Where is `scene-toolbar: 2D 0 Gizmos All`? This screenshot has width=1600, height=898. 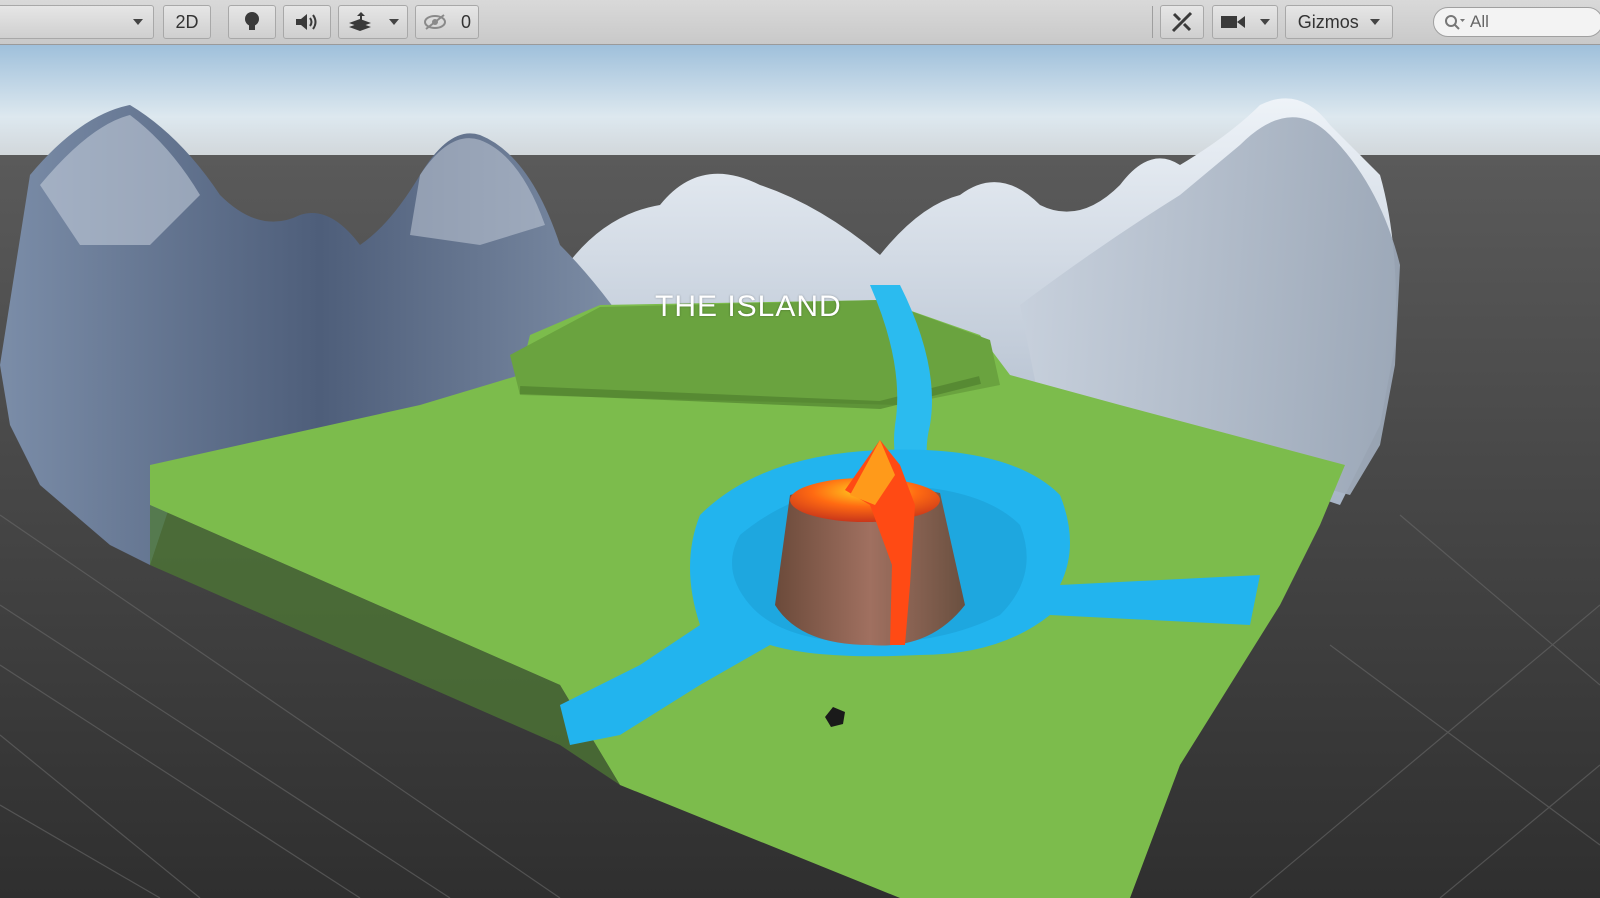
scene-toolbar: 2D 0 Gizmos All is located at coordinates (800, 22).